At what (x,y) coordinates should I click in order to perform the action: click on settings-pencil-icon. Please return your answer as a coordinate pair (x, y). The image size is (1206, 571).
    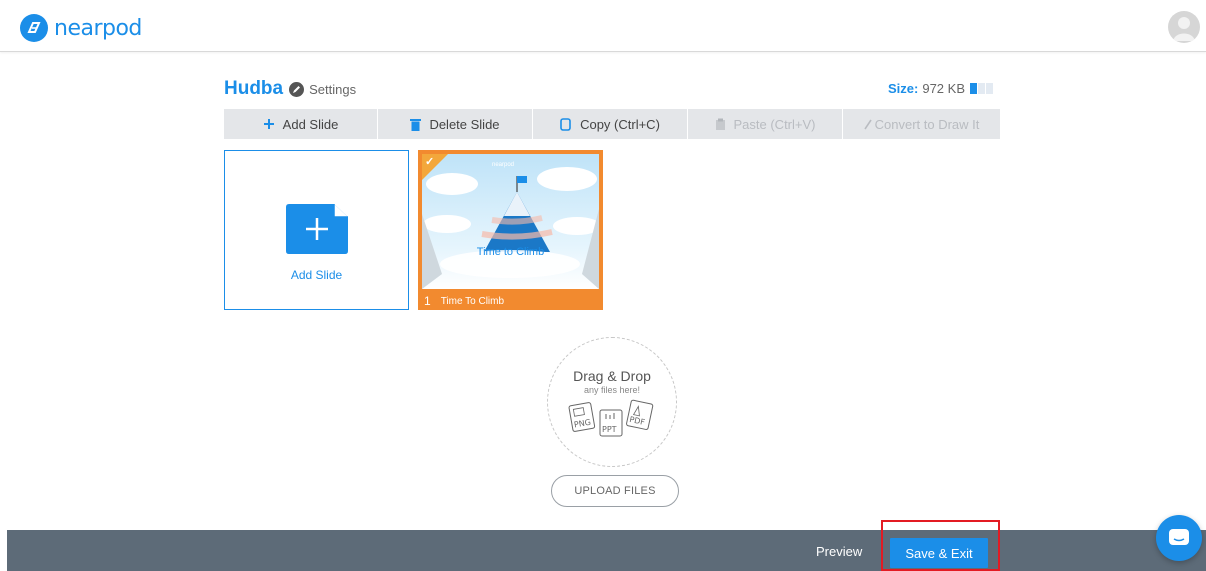
    Looking at the image, I should click on (297, 89).